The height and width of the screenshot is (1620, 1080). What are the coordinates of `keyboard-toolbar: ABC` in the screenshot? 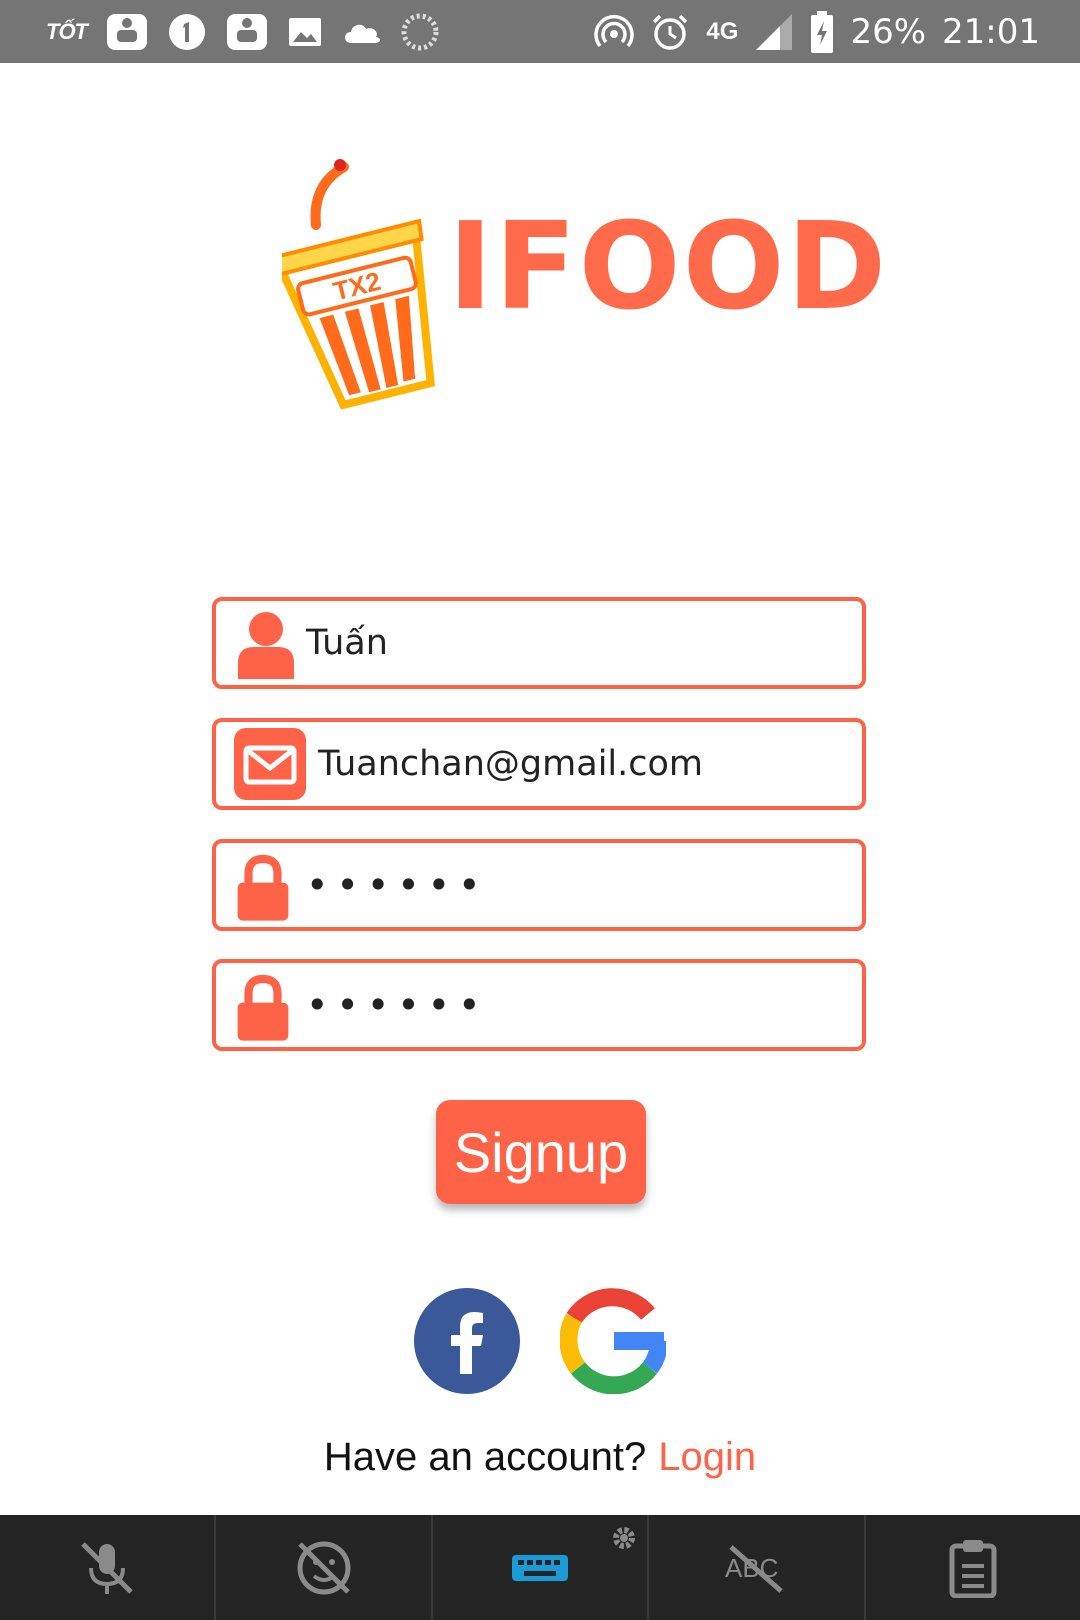 It's located at (540, 1567).